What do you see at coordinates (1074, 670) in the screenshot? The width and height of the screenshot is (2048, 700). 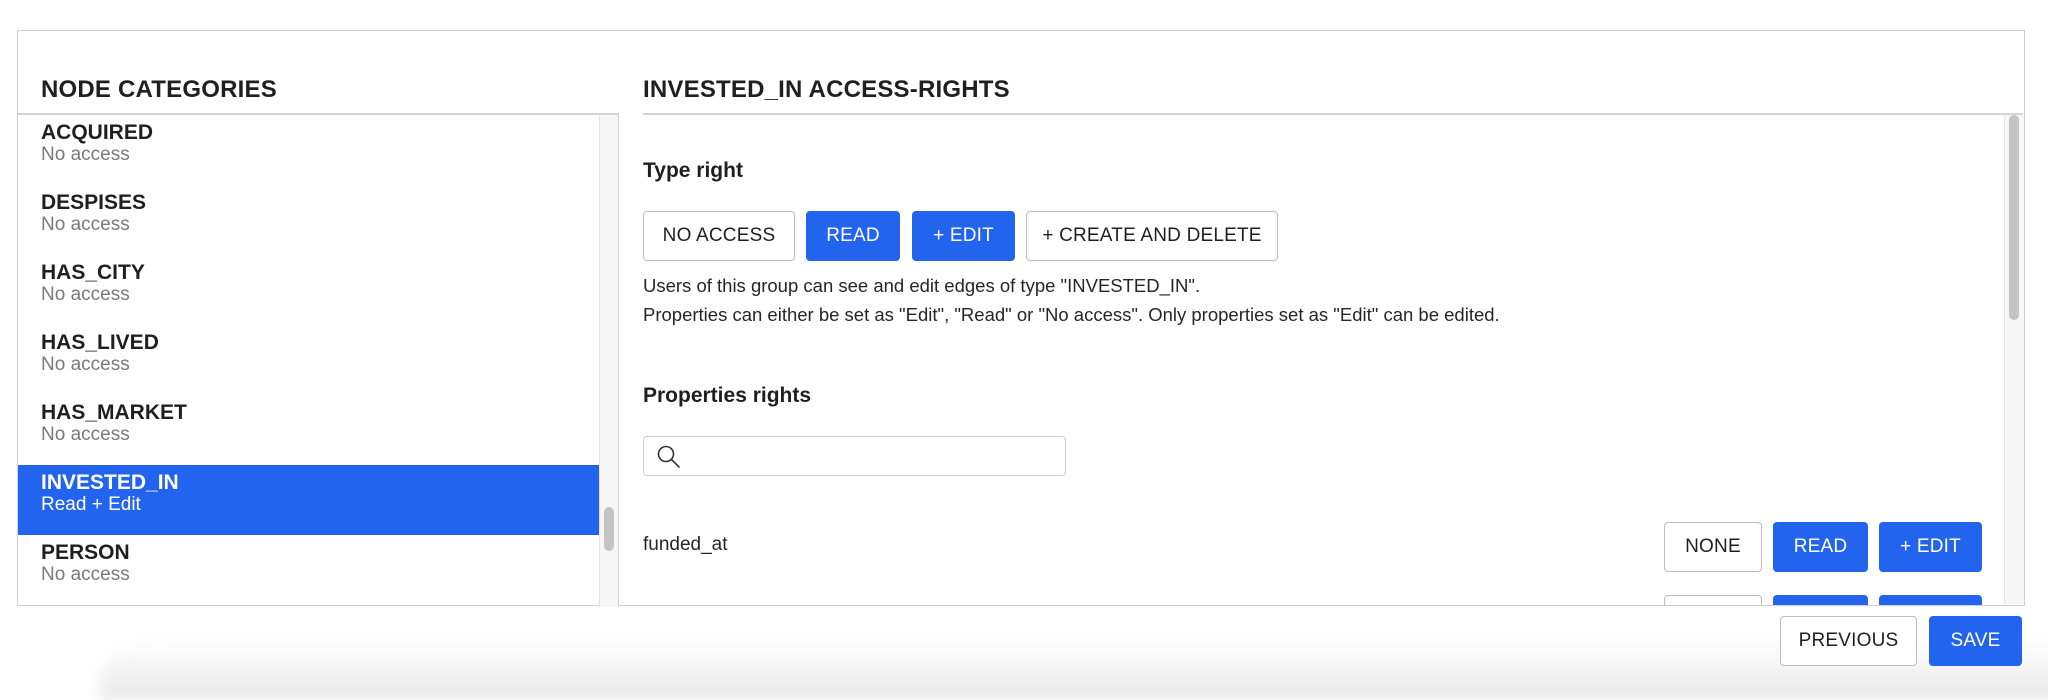 I see `footer-shadow` at bounding box center [1074, 670].